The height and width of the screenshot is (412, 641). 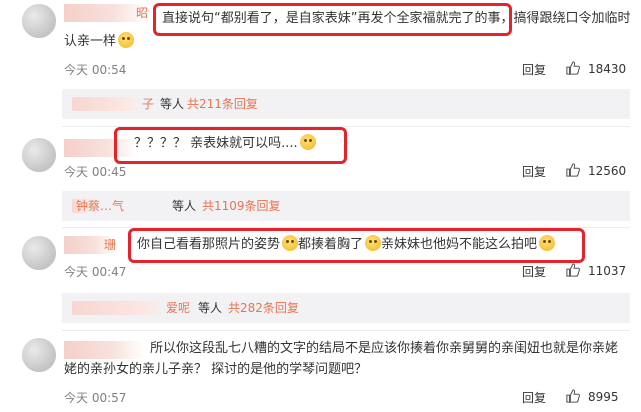 What do you see at coordinates (95, 398) in the screenshot?
I see `comment-time: 今天 00:57` at bounding box center [95, 398].